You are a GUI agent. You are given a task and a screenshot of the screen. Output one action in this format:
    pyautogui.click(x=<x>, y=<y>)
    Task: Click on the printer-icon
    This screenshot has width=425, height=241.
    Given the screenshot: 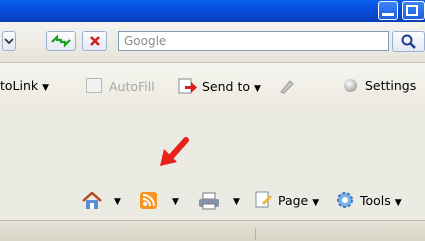 What is the action you would take?
    pyautogui.click(x=209, y=201)
    